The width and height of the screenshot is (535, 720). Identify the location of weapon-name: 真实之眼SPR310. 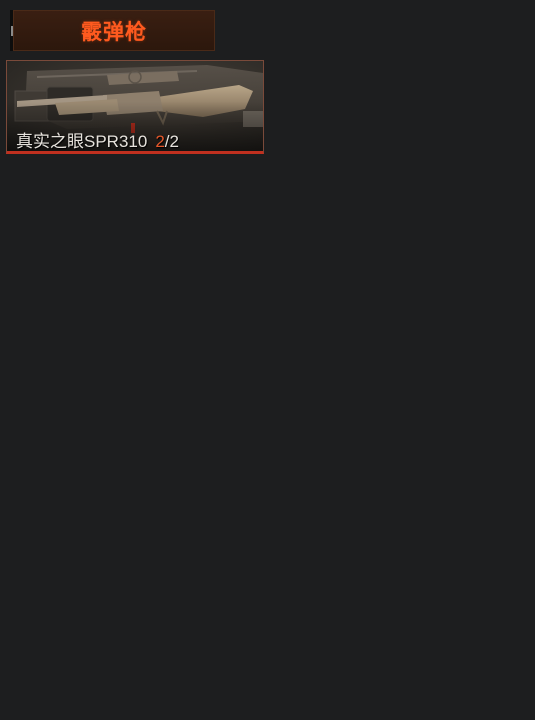
(82, 141).